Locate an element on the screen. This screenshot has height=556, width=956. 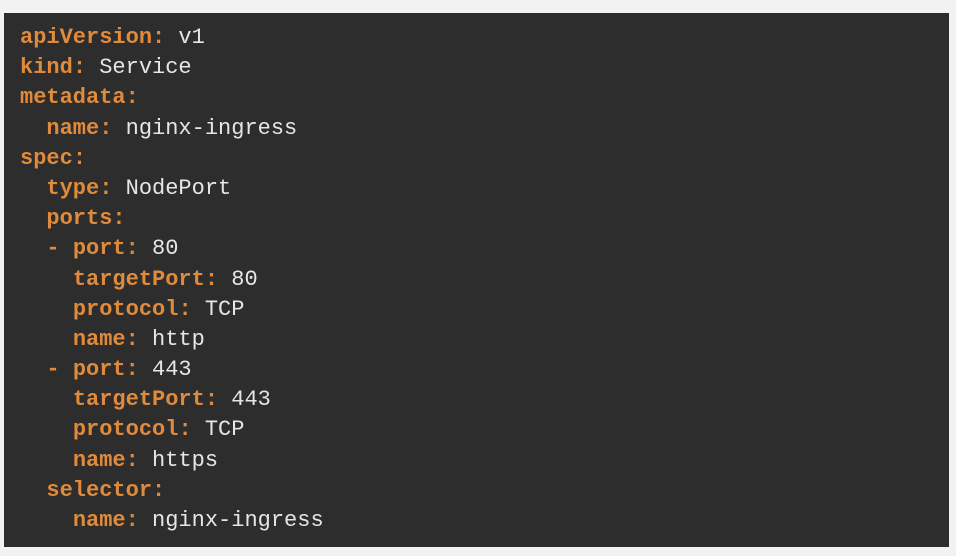
code-line: targetPort: 80 is located at coordinates (484, 280).